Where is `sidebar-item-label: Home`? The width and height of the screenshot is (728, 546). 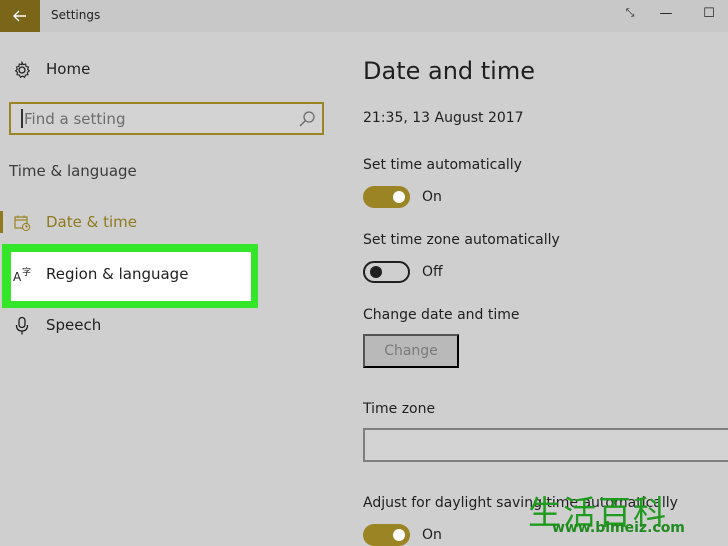
sidebar-item-label: Home is located at coordinates (68, 69).